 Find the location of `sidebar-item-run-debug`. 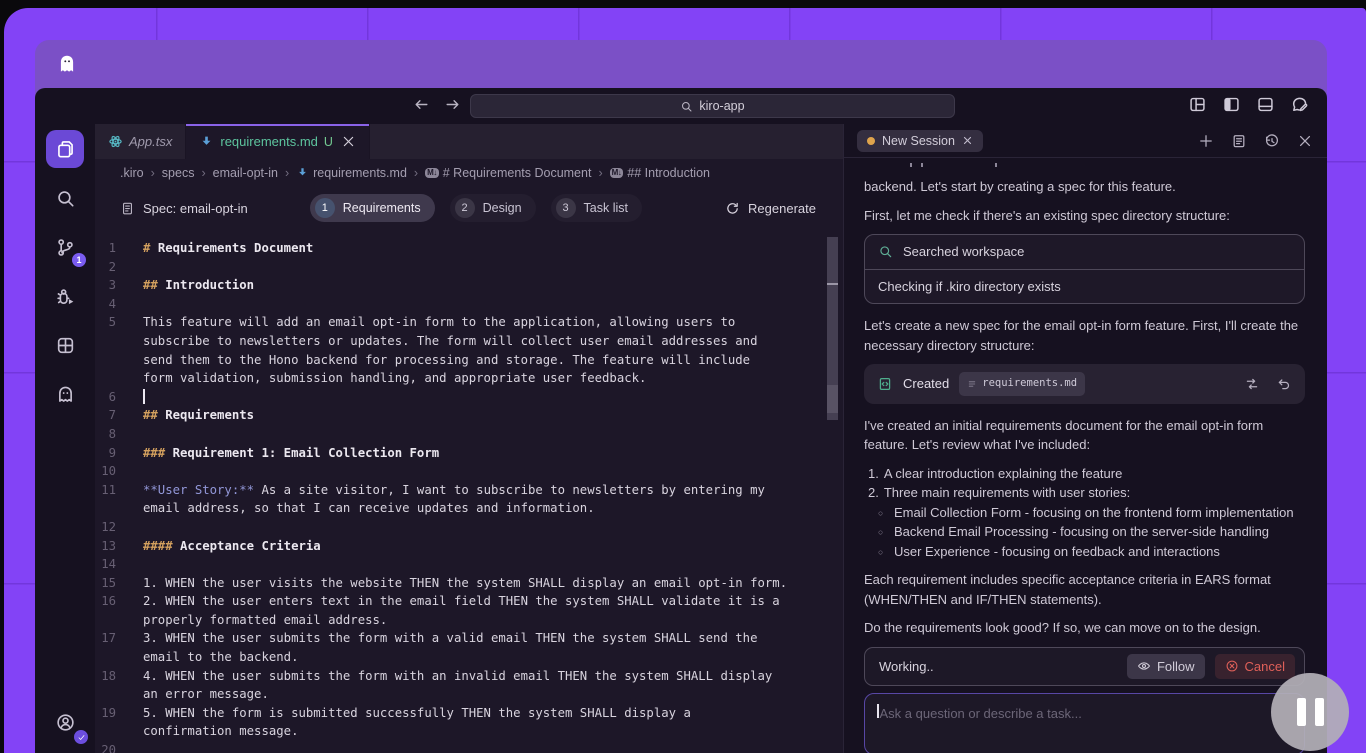

sidebar-item-run-debug is located at coordinates (65, 296).